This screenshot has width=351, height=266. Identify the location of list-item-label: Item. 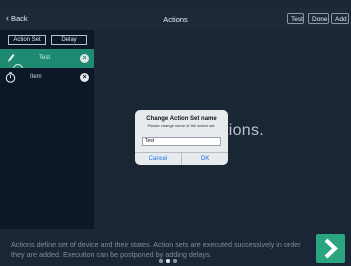
(36, 77).